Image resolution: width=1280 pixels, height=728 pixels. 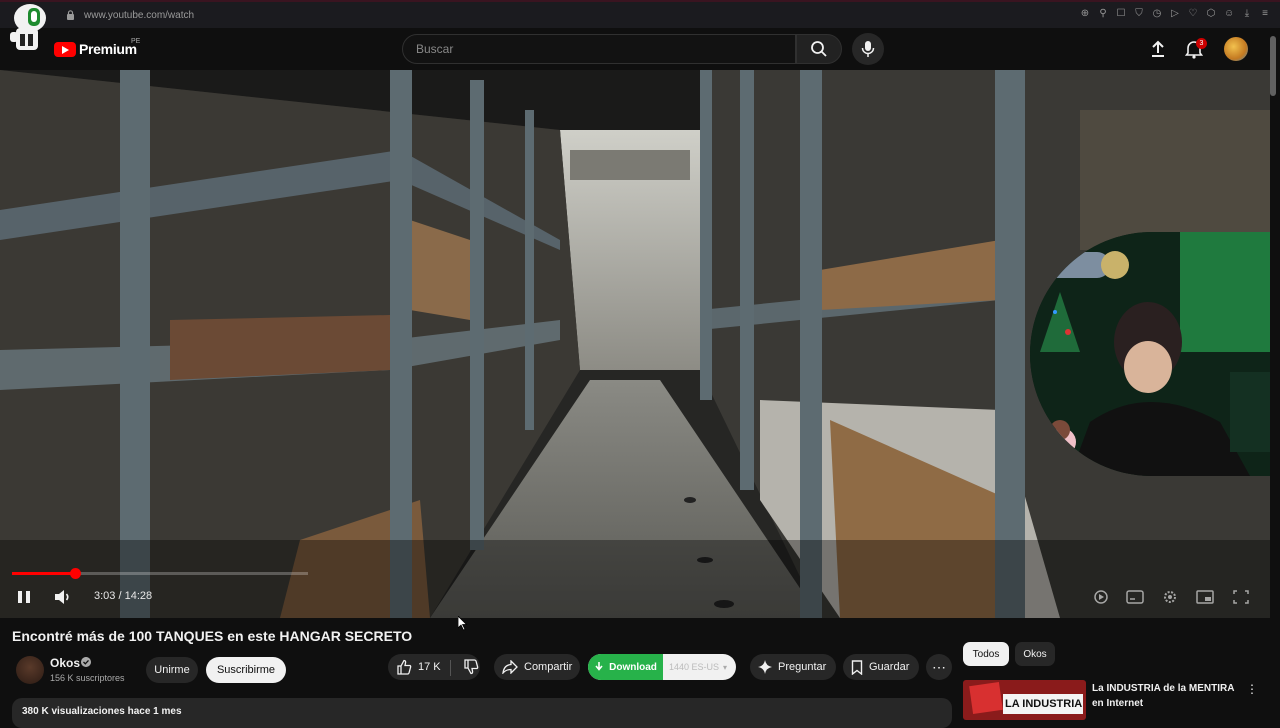 I want to click on like-dislike-divider, so click(x=450, y=668).